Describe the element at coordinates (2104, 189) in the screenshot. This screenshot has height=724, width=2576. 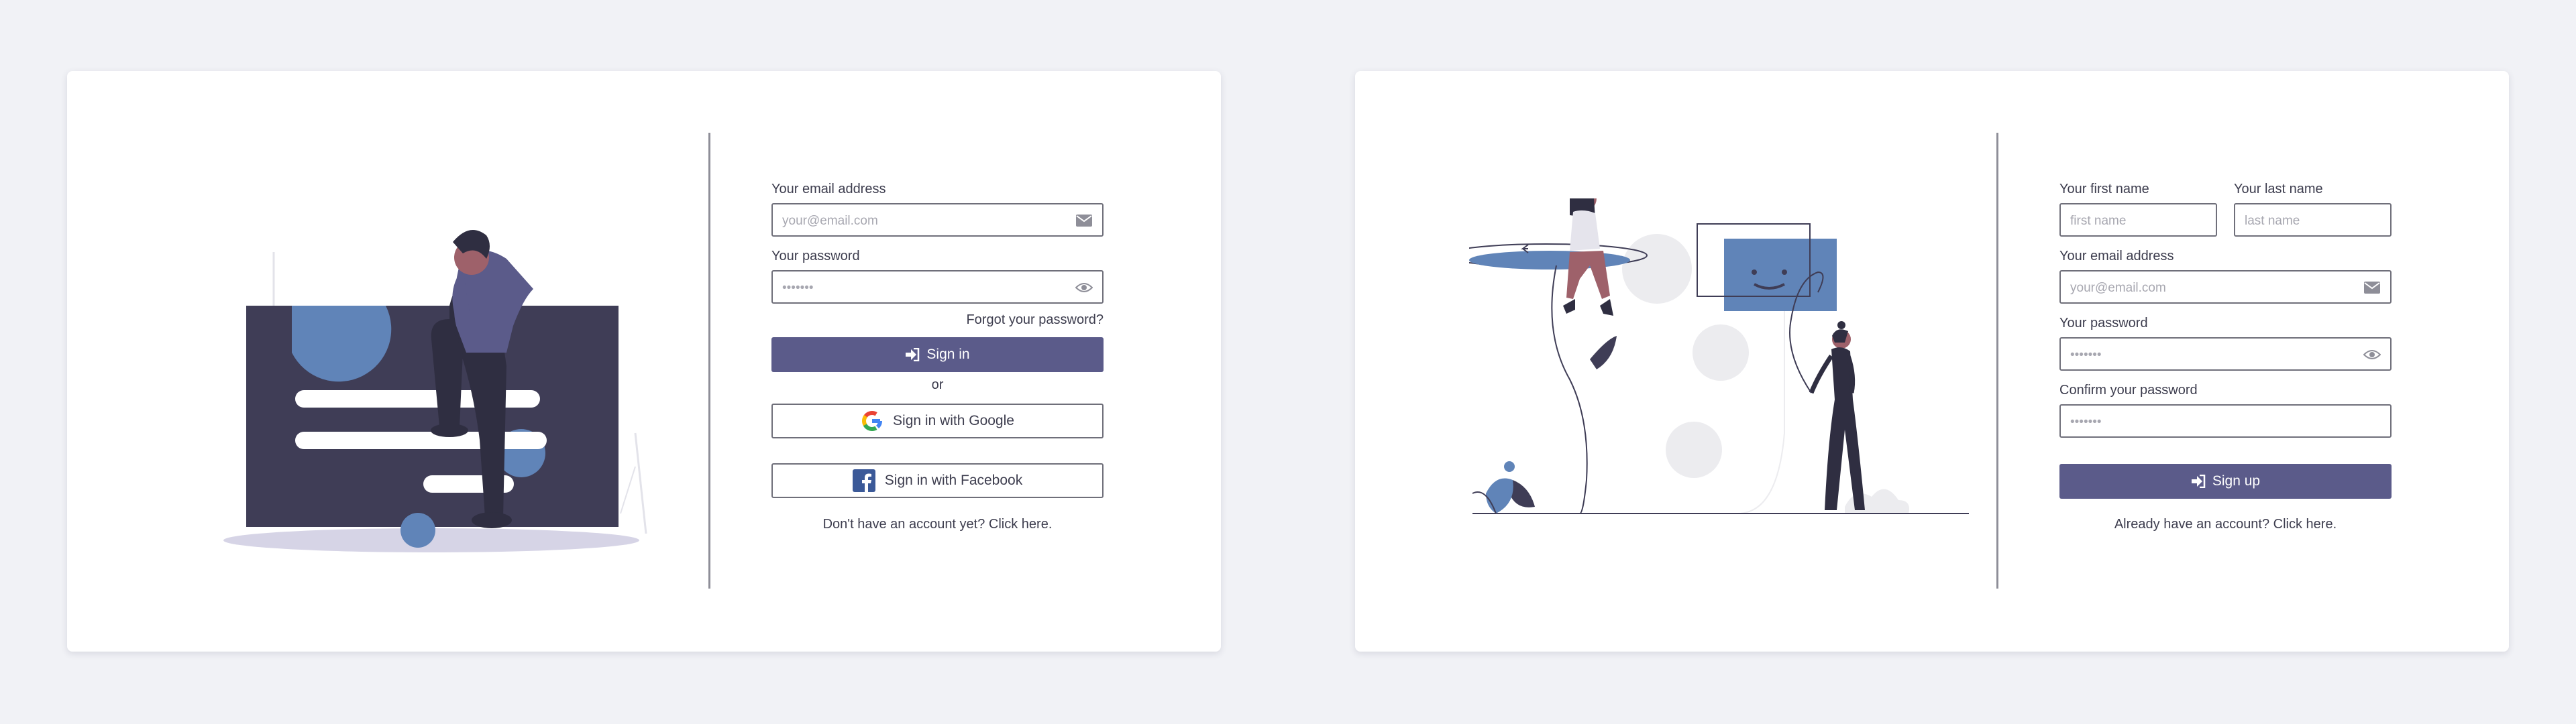
I see `first-name-label: Your first name` at that location.